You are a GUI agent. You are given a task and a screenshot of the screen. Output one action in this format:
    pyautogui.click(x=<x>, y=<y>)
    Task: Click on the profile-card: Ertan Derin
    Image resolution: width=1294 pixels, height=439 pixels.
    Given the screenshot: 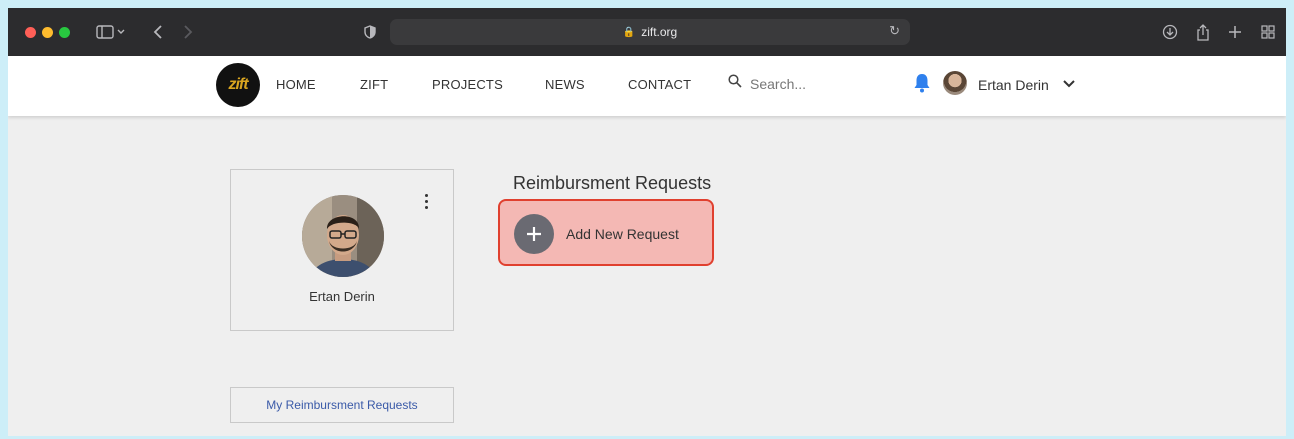 What is the action you would take?
    pyautogui.click(x=342, y=250)
    